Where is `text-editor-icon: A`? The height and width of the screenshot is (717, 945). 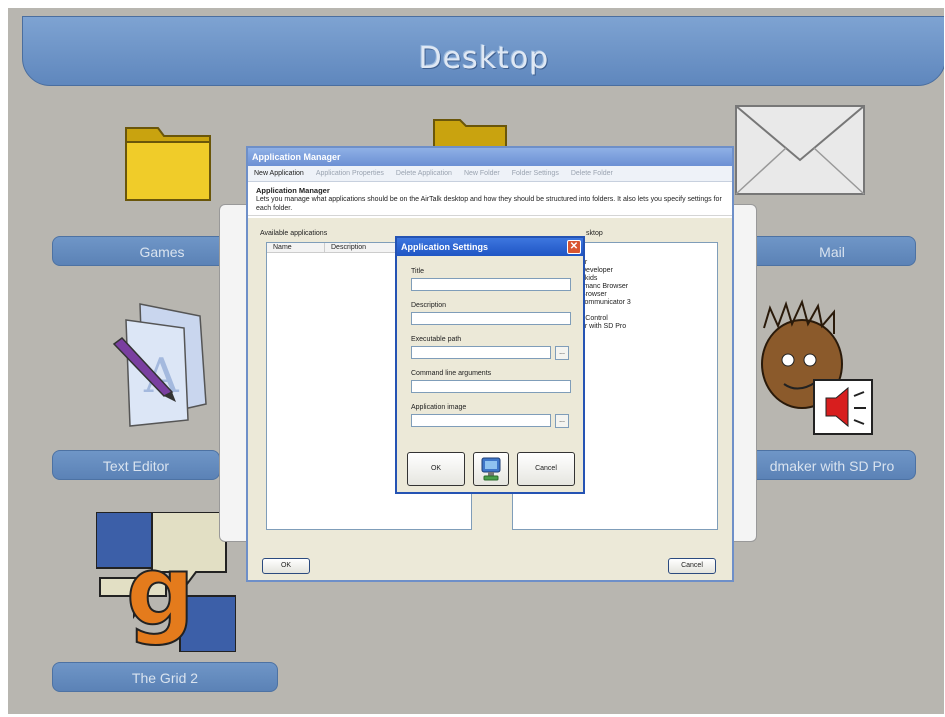
text-editor-icon: A is located at coordinates (164, 365).